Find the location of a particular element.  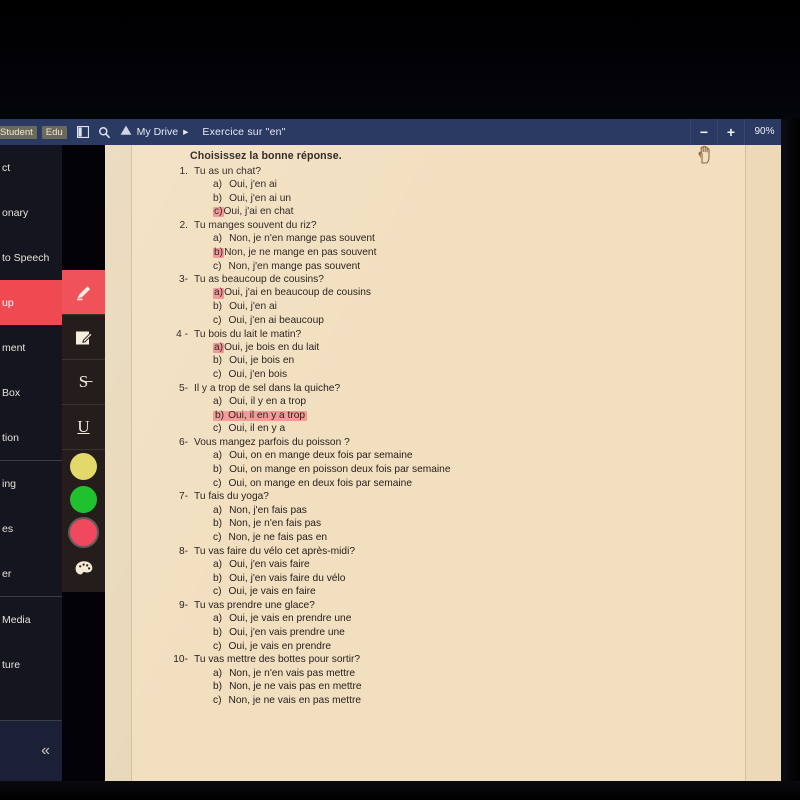

zoom-level-value: 90% is located at coordinates (764, 132).